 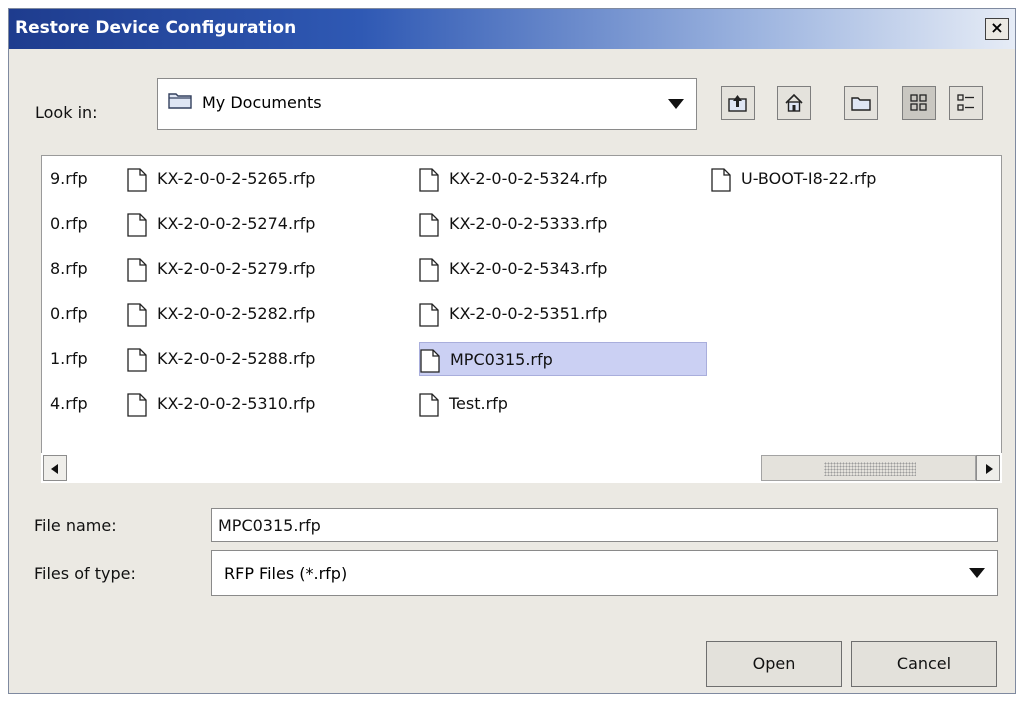 I want to click on look-in-label: Look in:, so click(x=66, y=112).